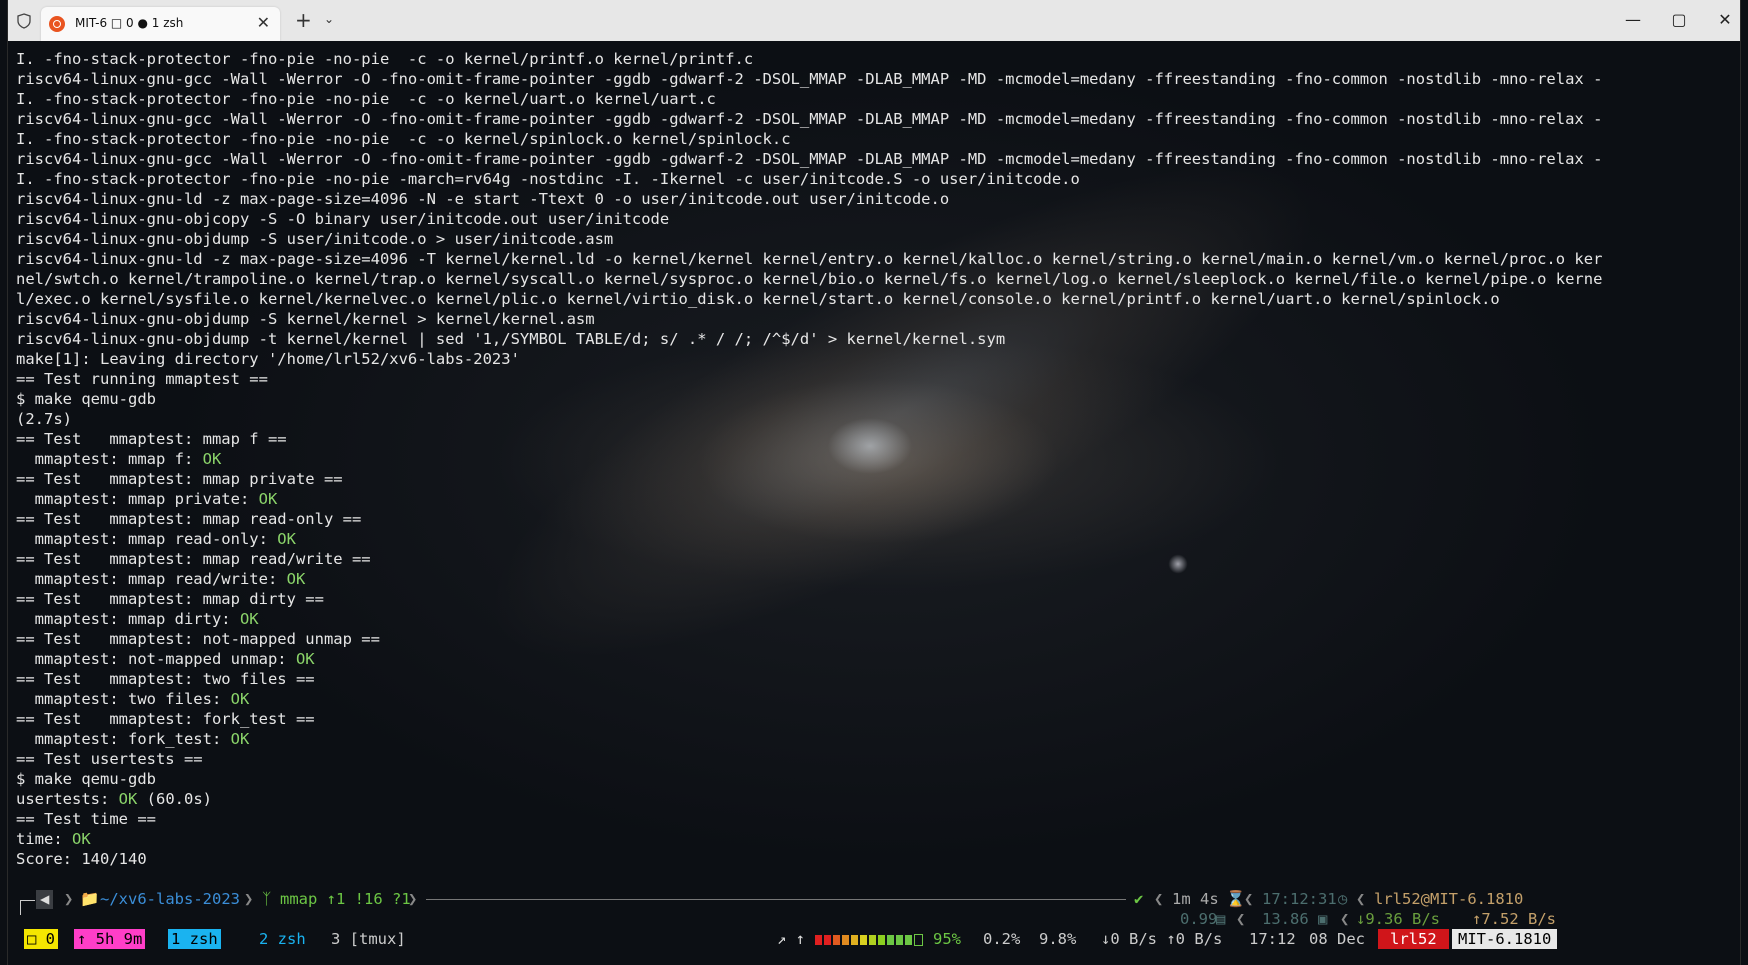 Image resolution: width=1748 pixels, height=965 pixels. Describe the element at coordinates (1221, 919) in the screenshot. I see `load-icon: ▤` at that location.